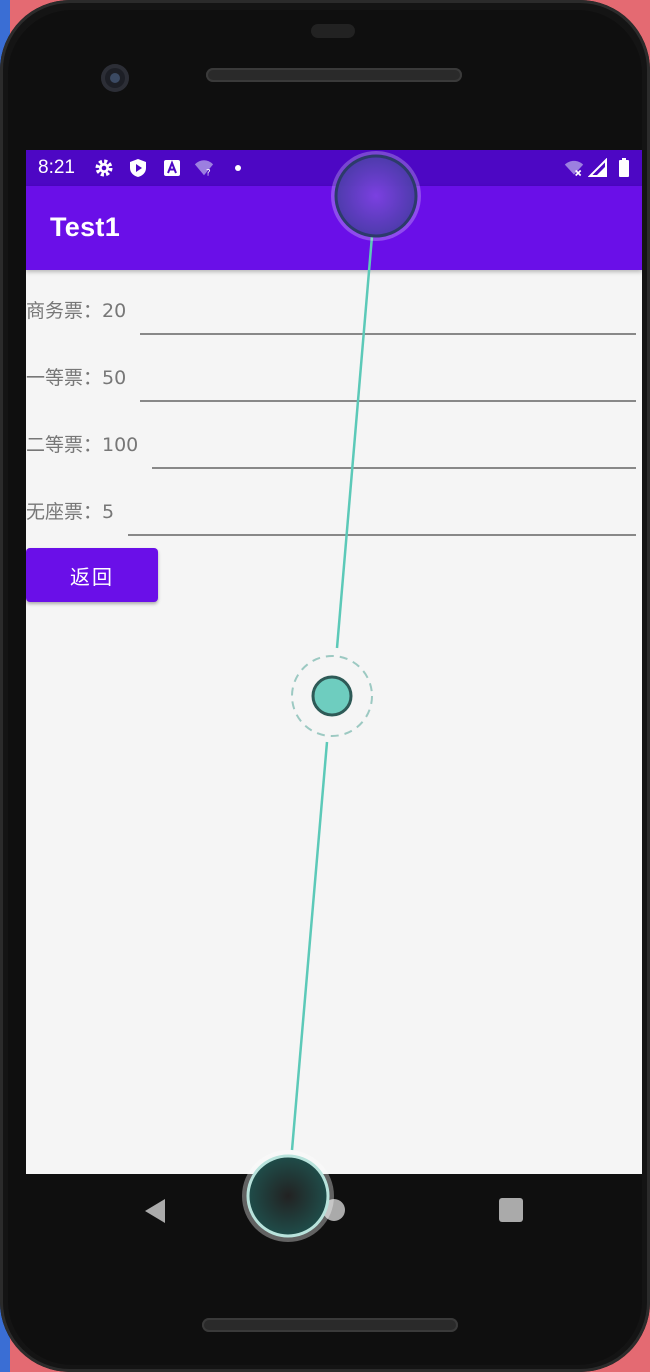 The image size is (650, 1372). Describe the element at coordinates (334, 446) in the screenshot. I see `field-second-class-ticket: 二等票：100` at that location.